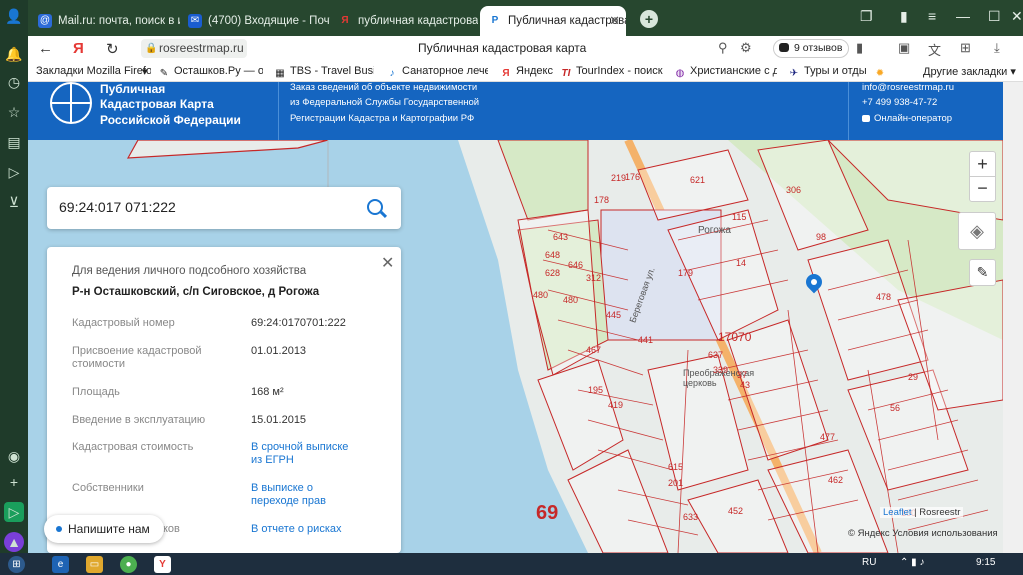 Image resolution: width=1023 pixels, height=575 pixels. Describe the element at coordinates (932, 16) in the screenshot. I see `menu-icon: ≡` at that location.